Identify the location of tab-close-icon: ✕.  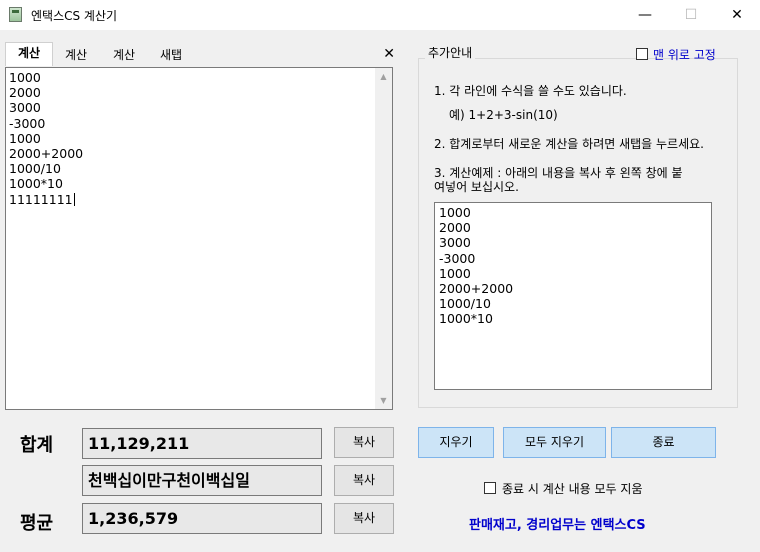
(389, 54).